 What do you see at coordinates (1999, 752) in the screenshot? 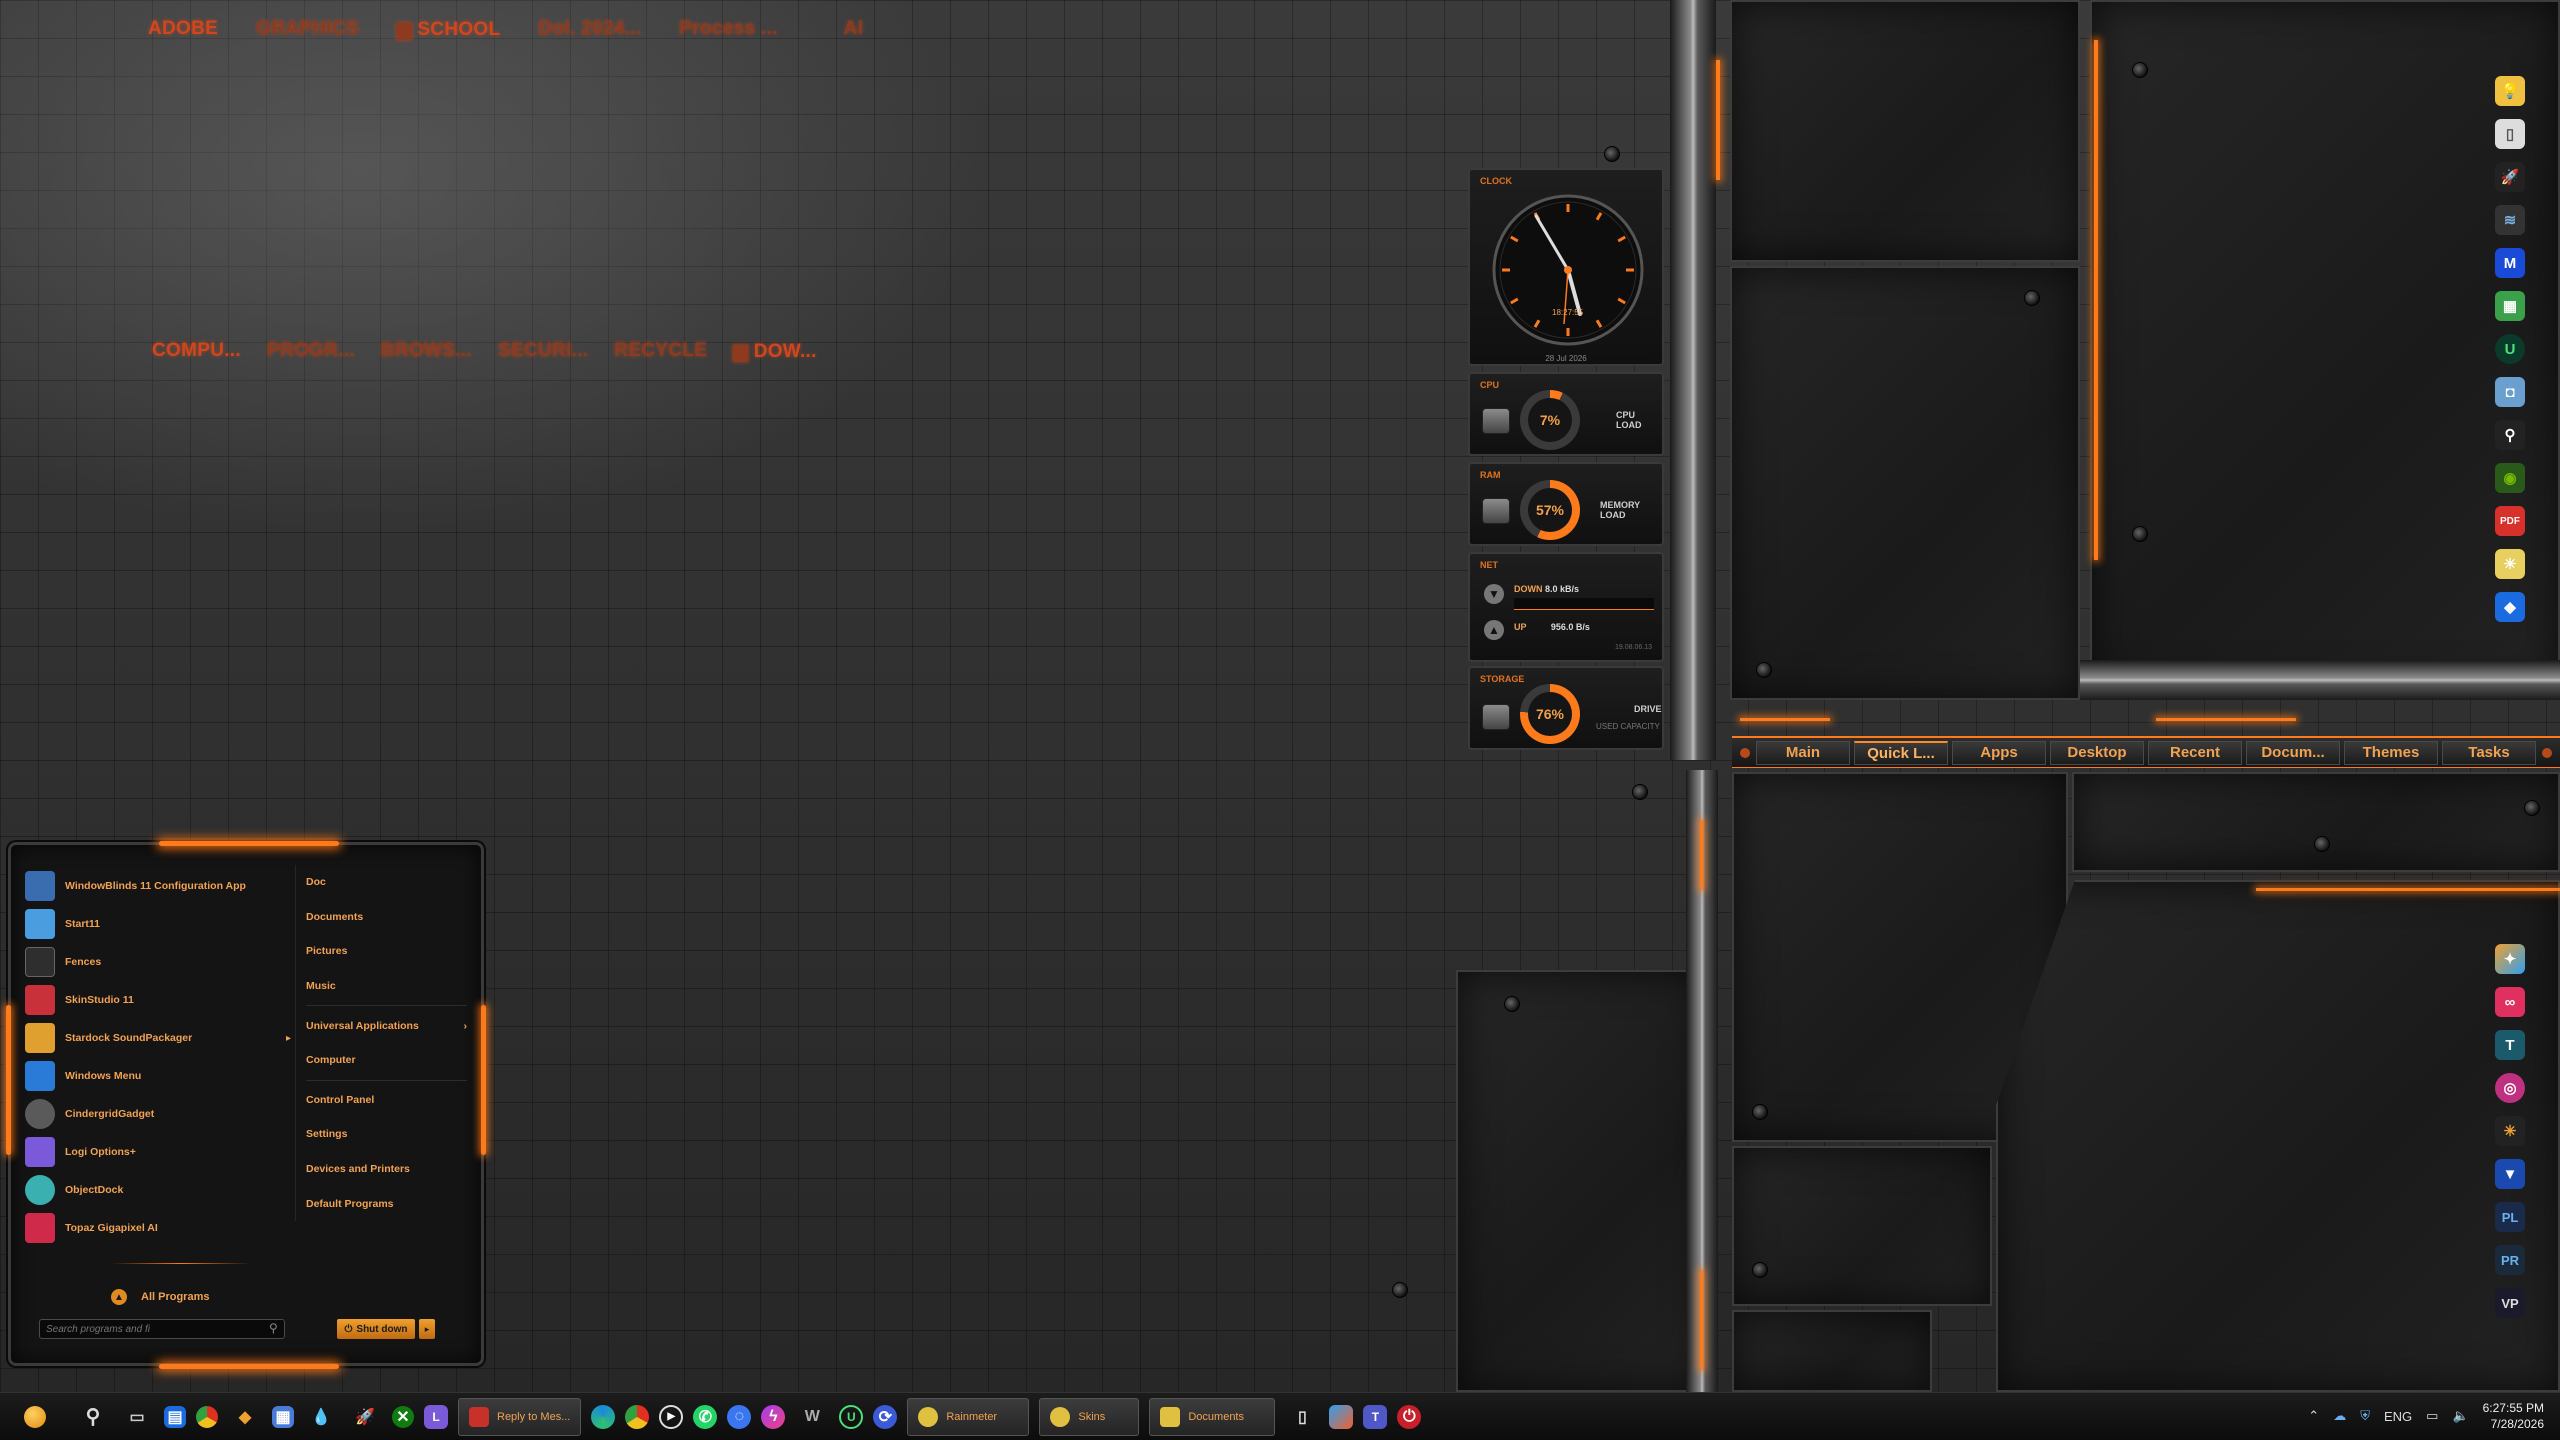
I see `tab-apps: Apps` at bounding box center [1999, 752].